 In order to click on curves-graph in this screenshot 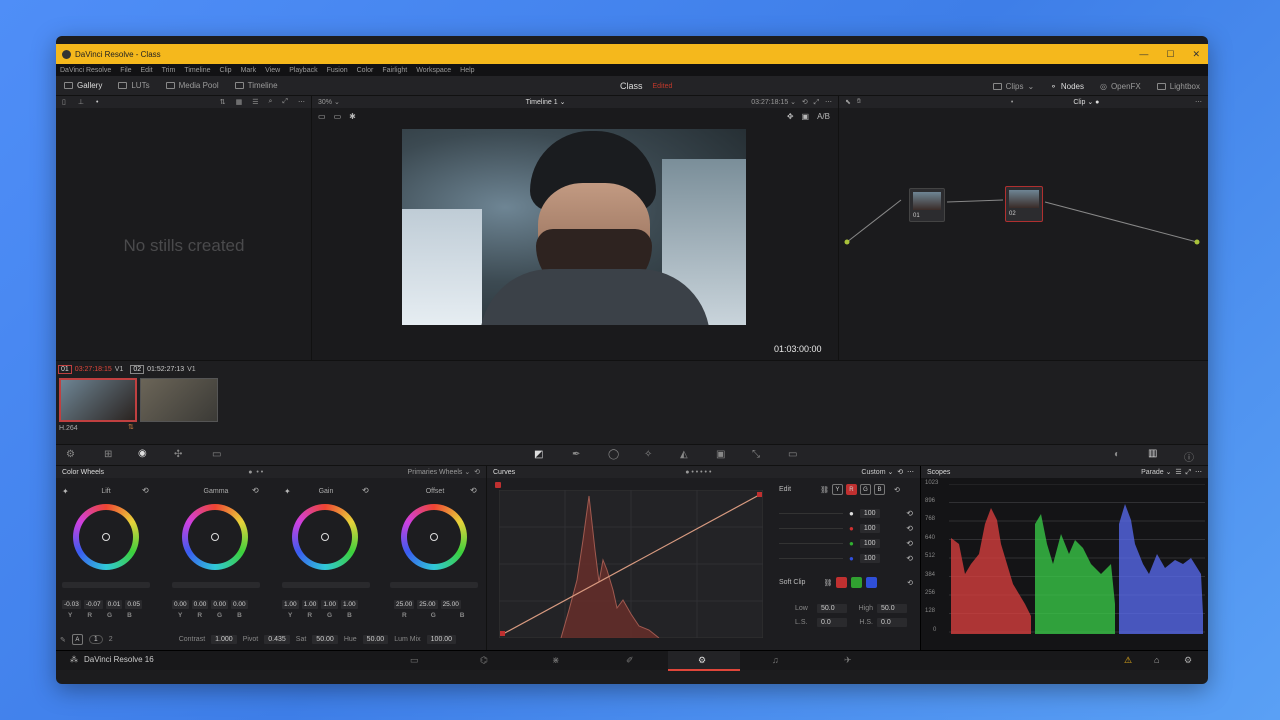, I will do `click(631, 564)`.